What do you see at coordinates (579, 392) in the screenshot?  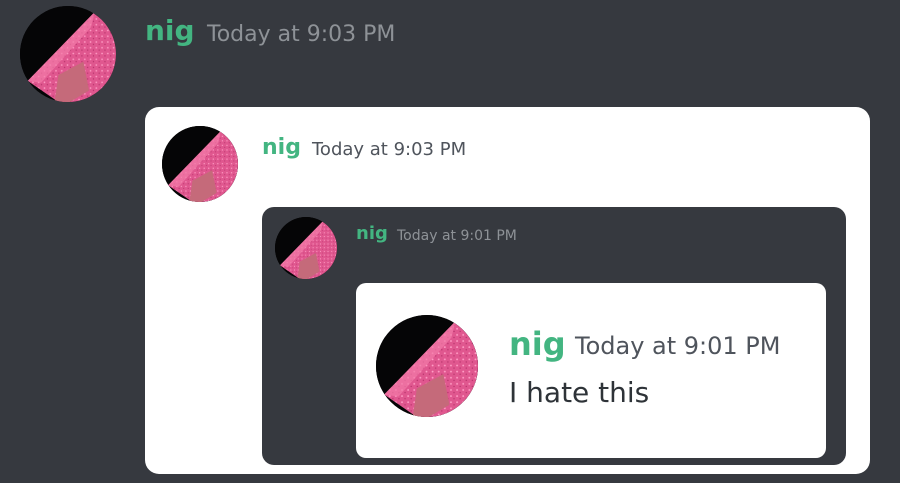 I see `message-content: I hate this` at bounding box center [579, 392].